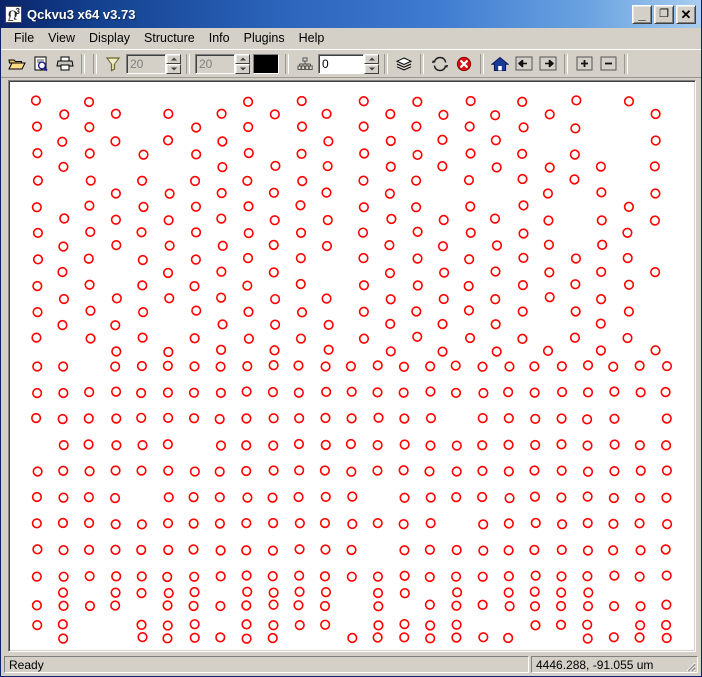  I want to click on spinner-level-down-icon, so click(371, 68).